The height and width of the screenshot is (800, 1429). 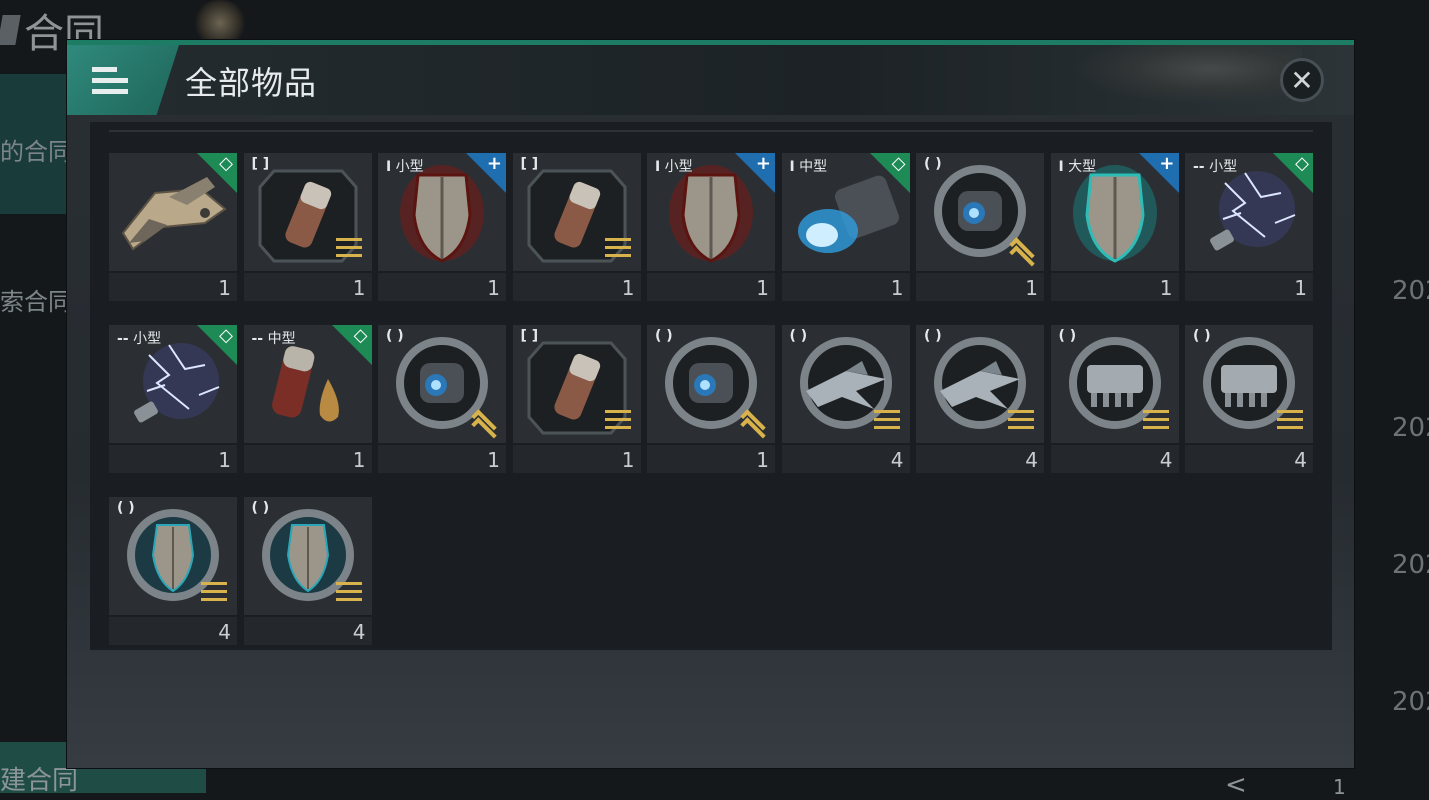 I want to click on slot-type-icon: [ ], so click(x=260, y=164).